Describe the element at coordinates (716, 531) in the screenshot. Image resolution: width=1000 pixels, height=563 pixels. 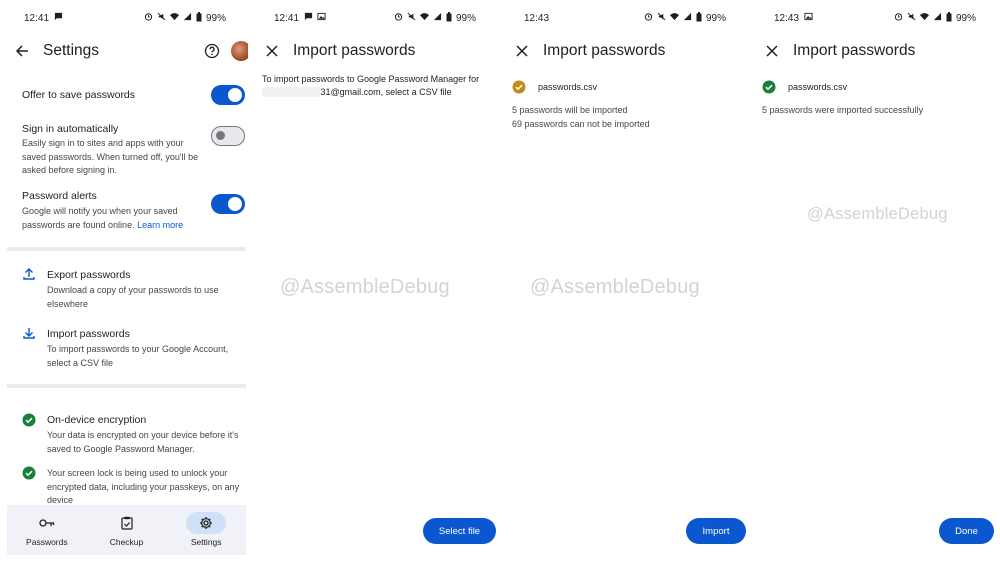
I see `import-button: Import` at that location.